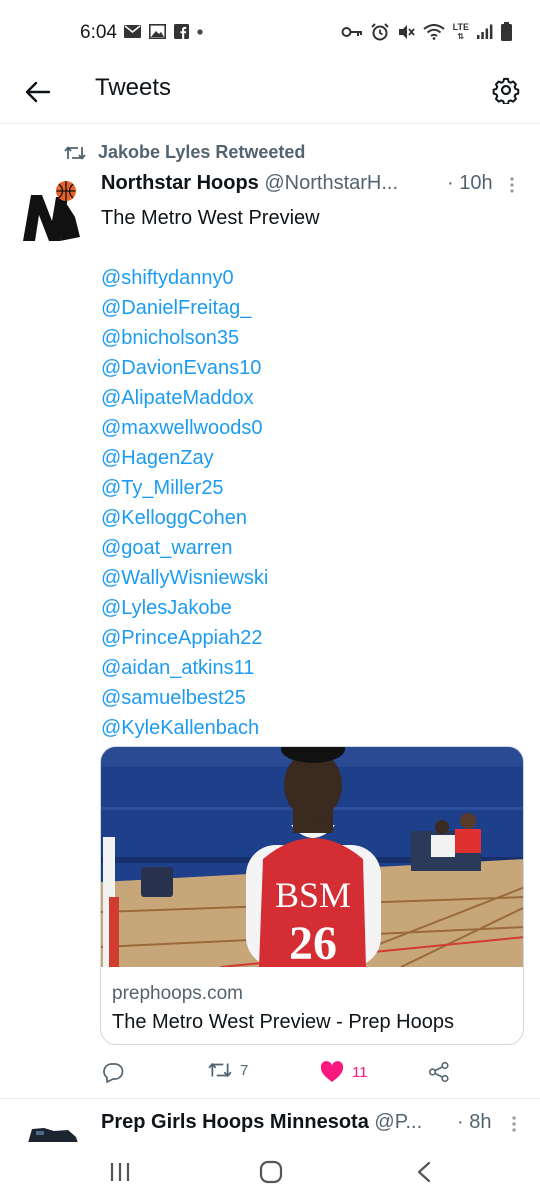 The width and height of the screenshot is (540, 1200). I want to click on recents-icon, so click(120, 1172).